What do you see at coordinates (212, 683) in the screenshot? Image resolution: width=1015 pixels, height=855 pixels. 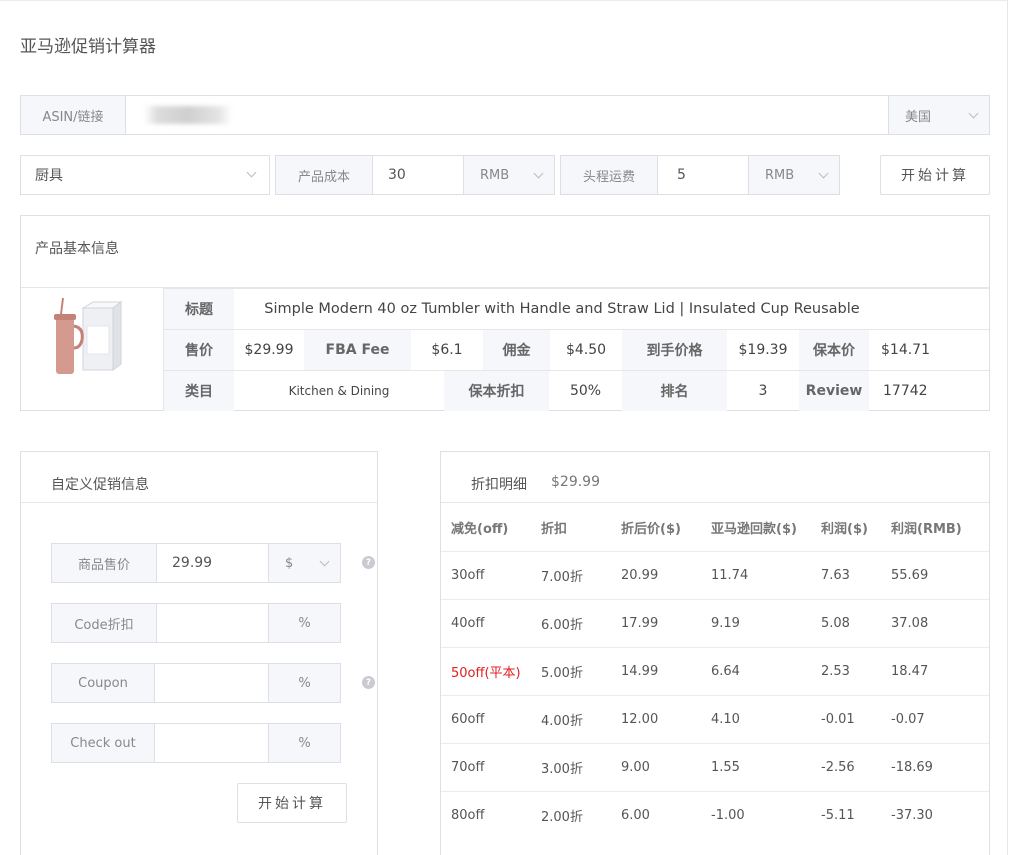 I see `coupon-input` at bounding box center [212, 683].